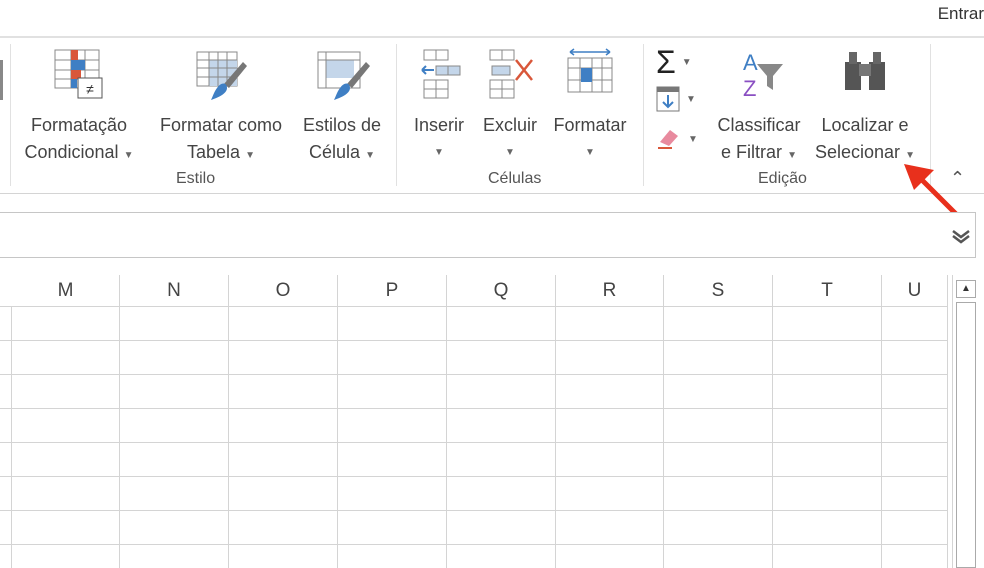 This screenshot has height=568, width=984. Describe the element at coordinates (610, 291) in the screenshot. I see `column-header-r: R` at that location.